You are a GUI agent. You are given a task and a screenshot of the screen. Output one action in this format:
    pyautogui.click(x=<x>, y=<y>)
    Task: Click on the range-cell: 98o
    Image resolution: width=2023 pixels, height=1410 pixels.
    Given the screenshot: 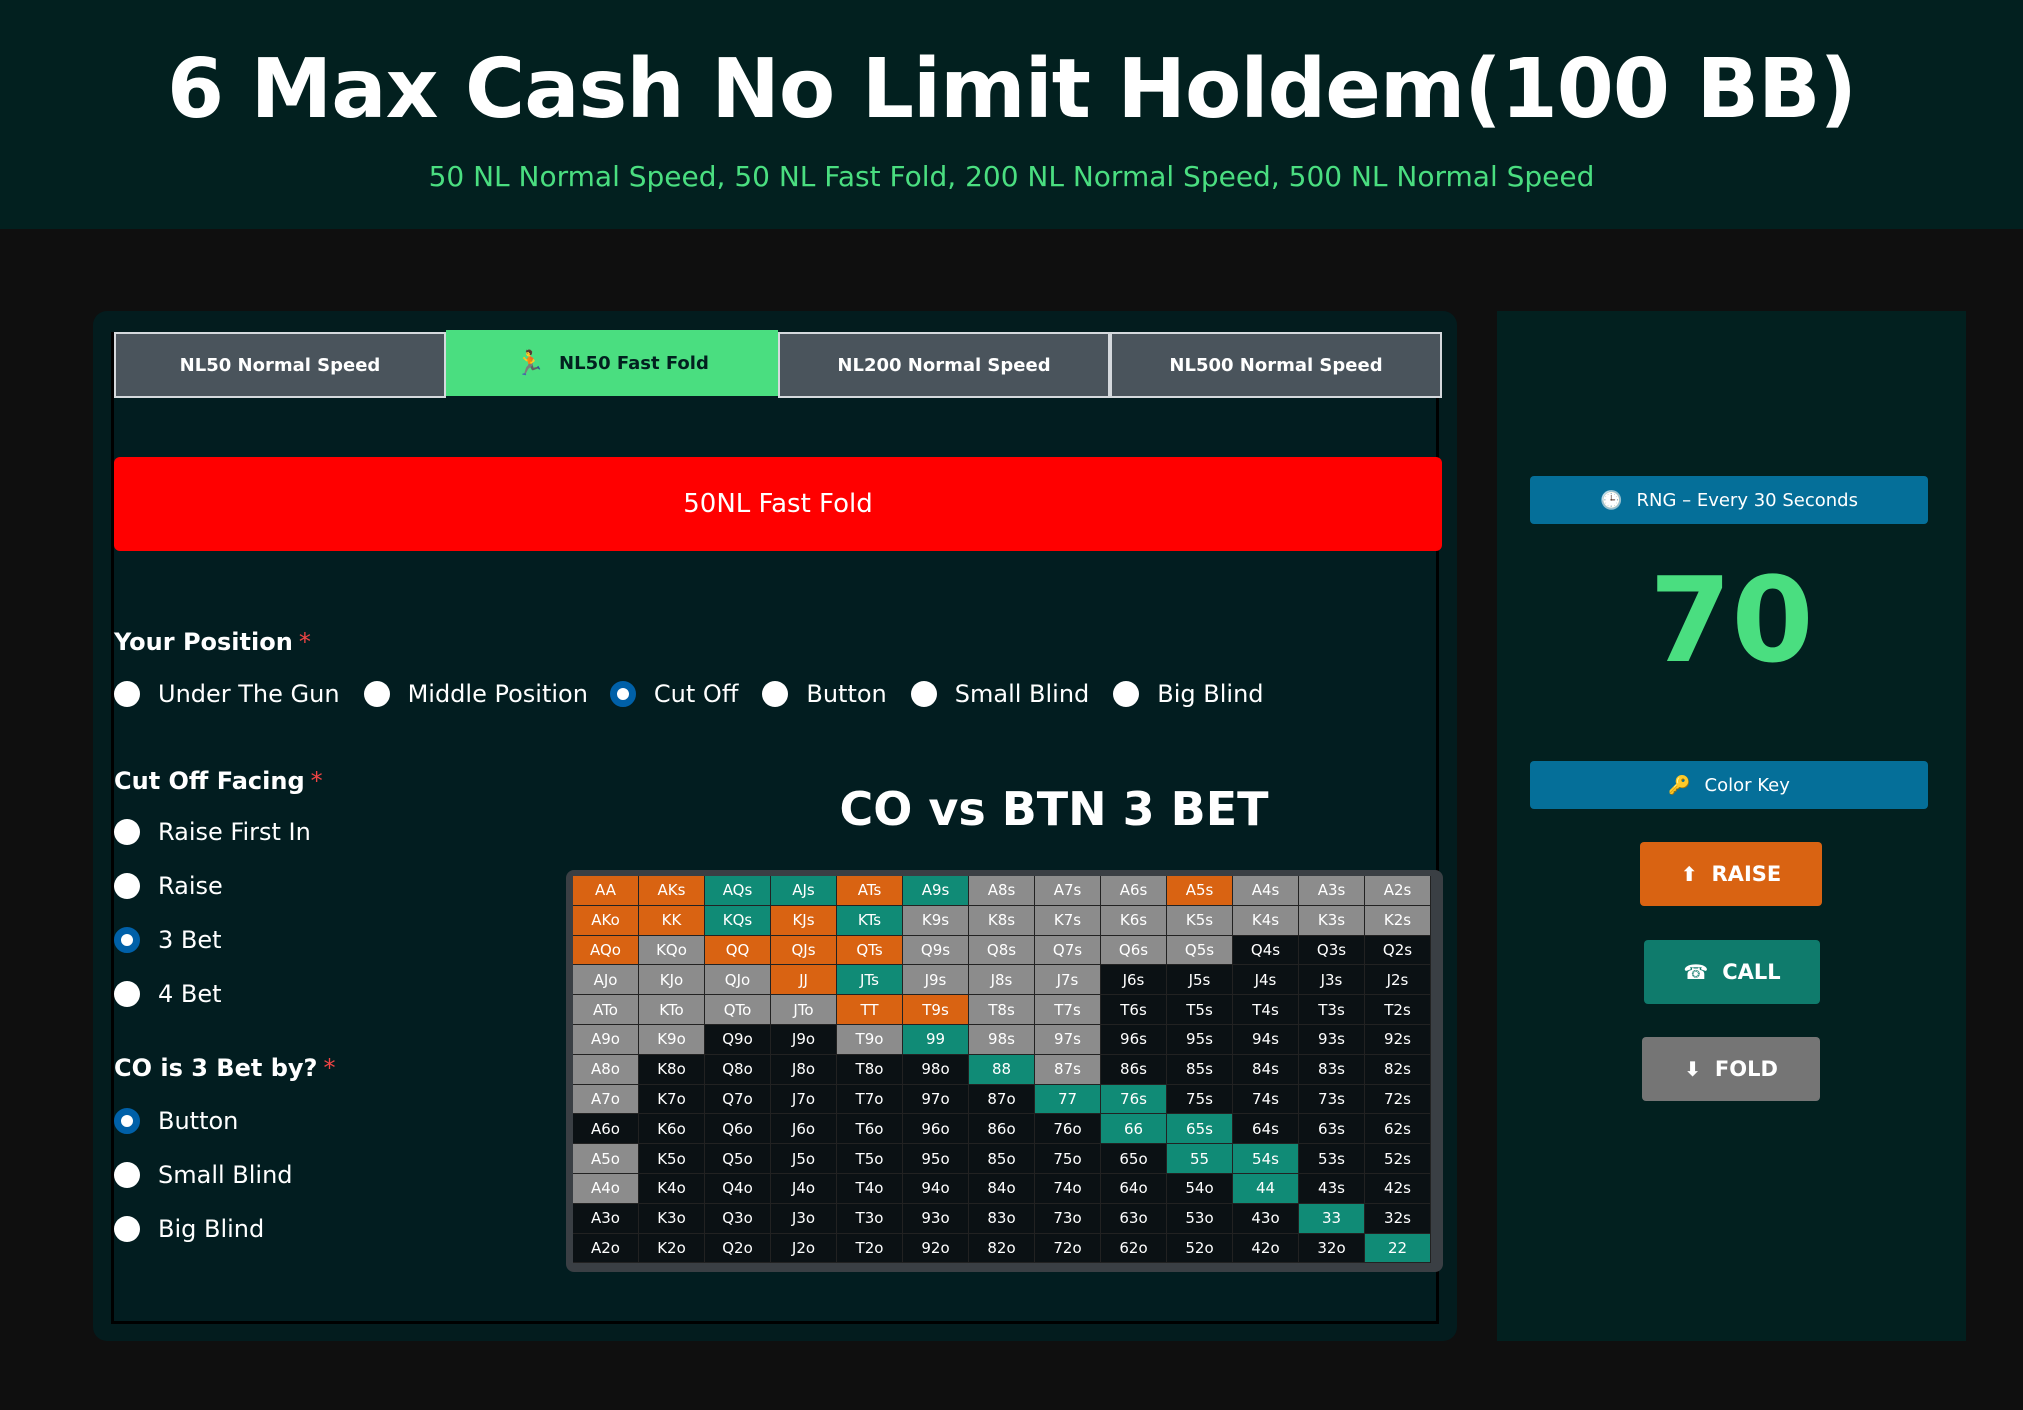 What is the action you would take?
    pyautogui.click(x=936, y=1069)
    